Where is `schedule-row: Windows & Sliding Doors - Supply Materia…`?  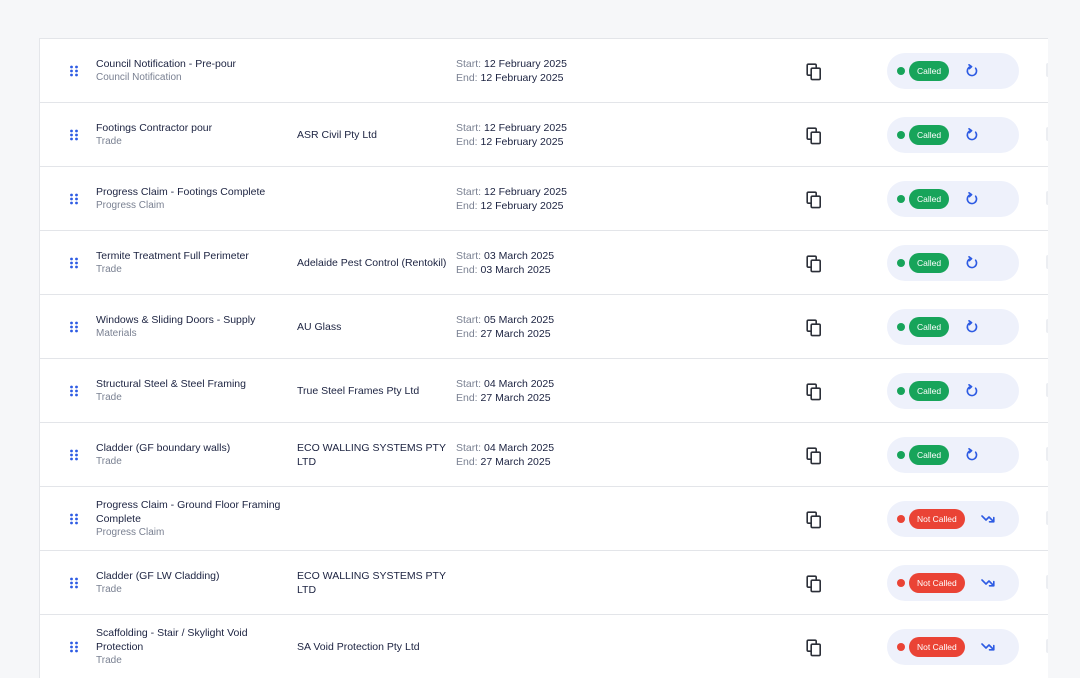
schedule-row: Windows & Sliding Doors - Supply Materia… is located at coordinates (544, 327).